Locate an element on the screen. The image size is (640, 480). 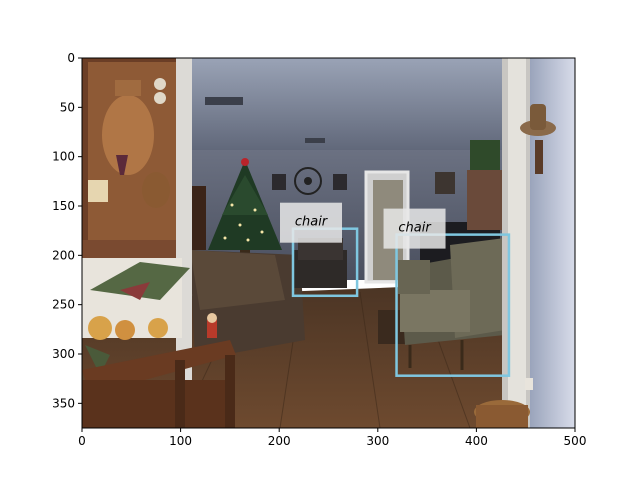
x-axis: 0 100 200 300 400 500 is located at coordinates (332, 438).